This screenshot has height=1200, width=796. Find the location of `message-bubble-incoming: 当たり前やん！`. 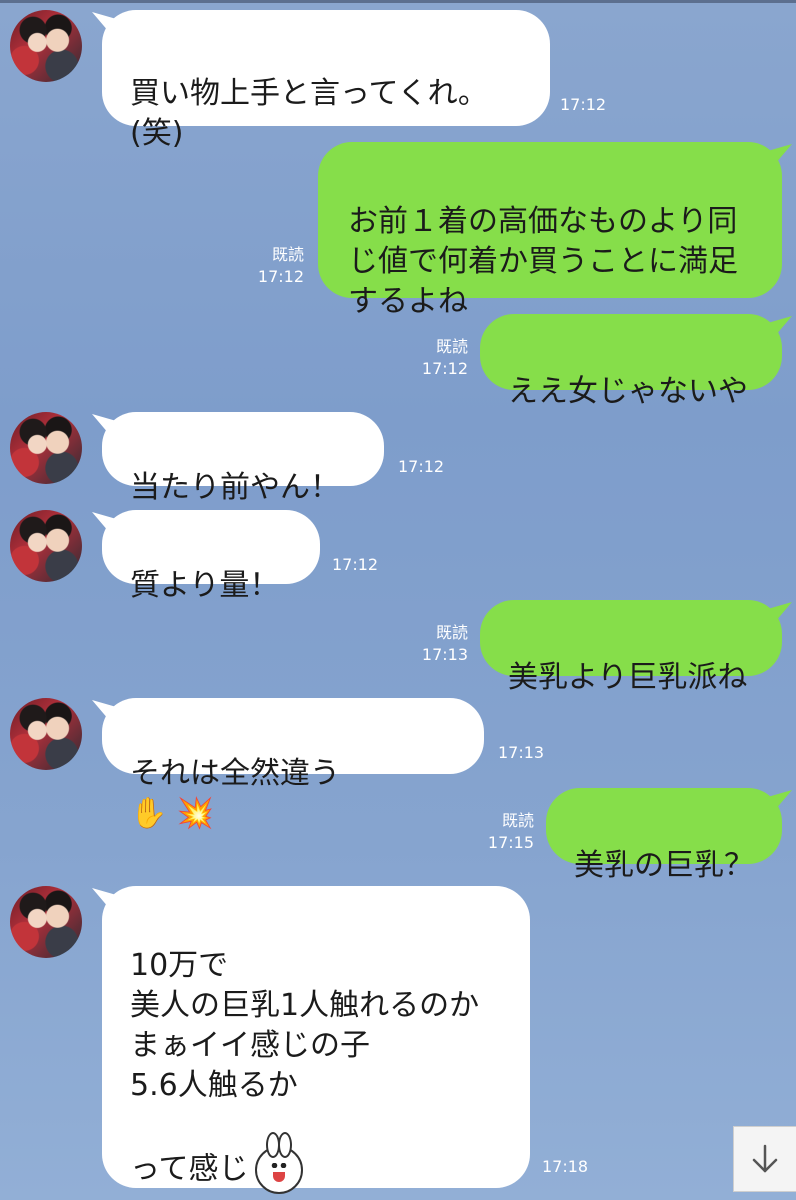

message-bubble-incoming: 当たり前やん！ is located at coordinates (243, 458).